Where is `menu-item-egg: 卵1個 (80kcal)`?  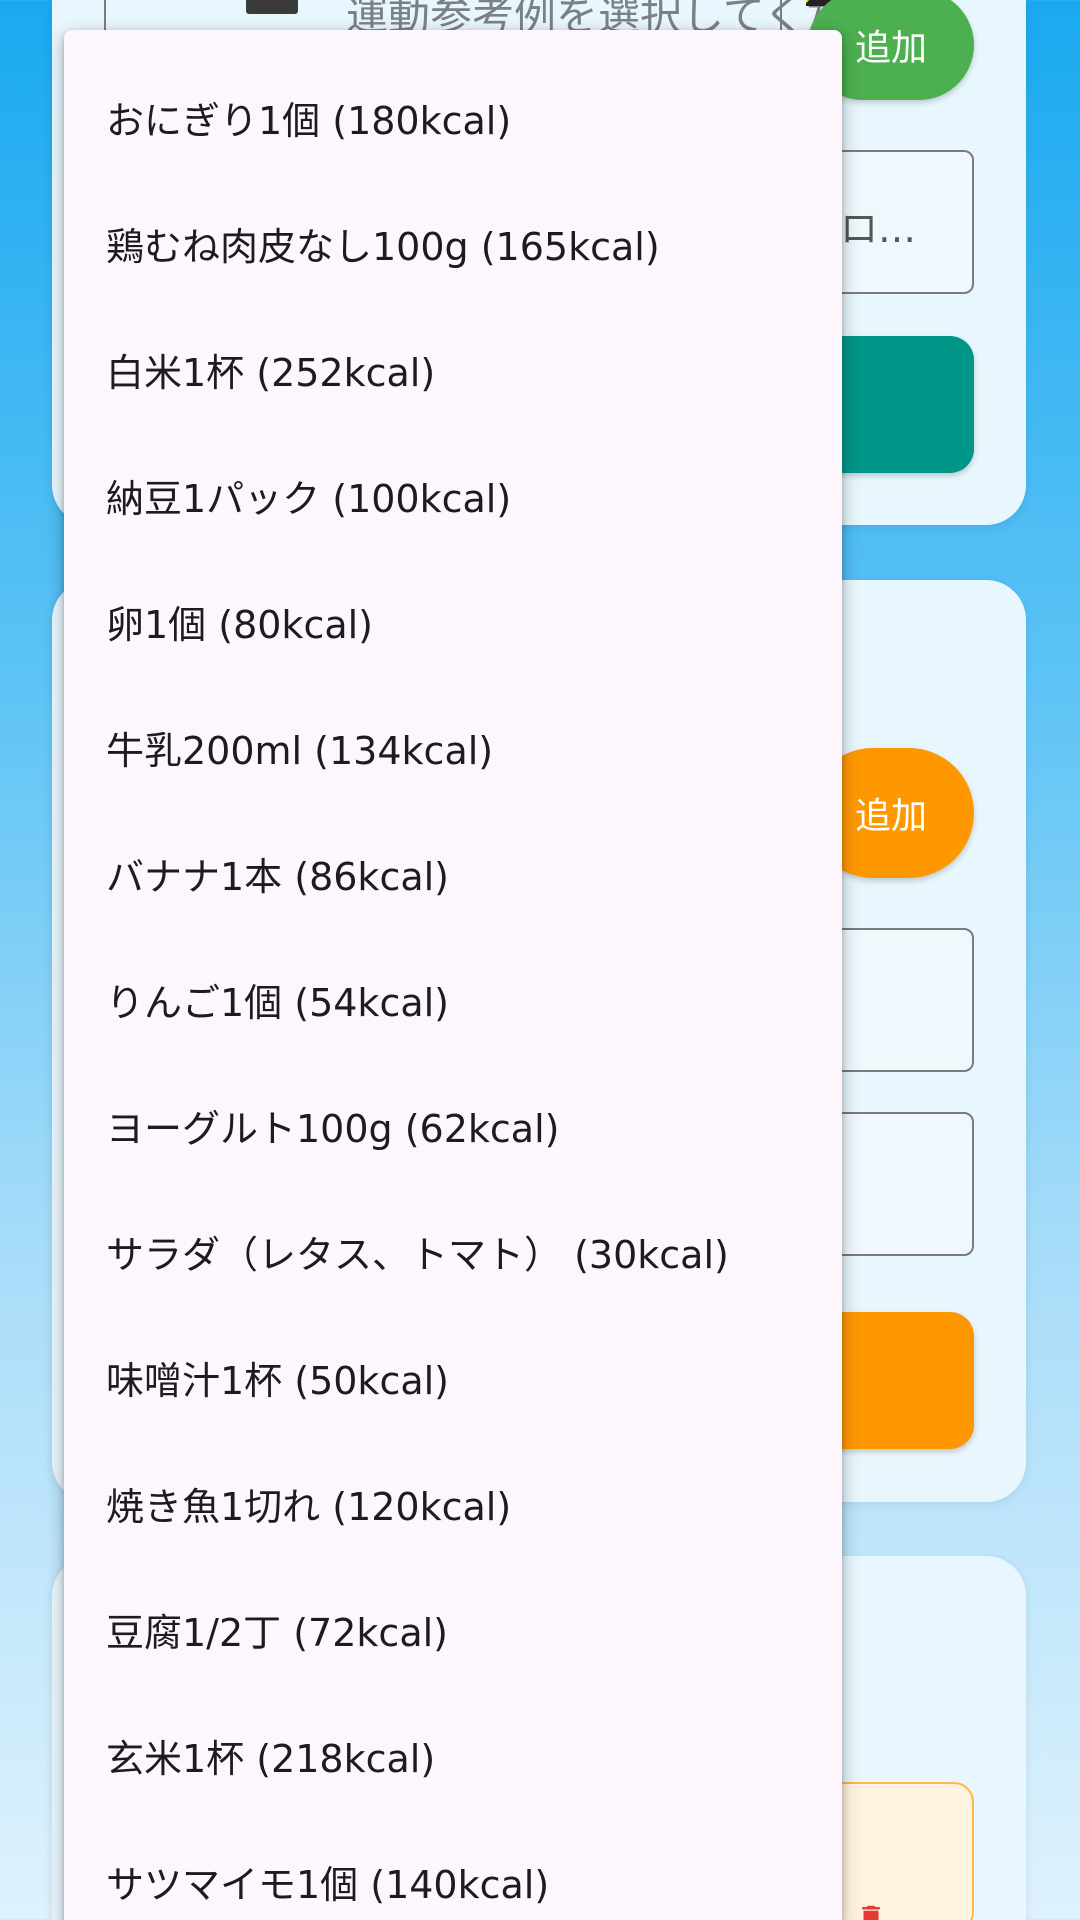
menu-item-egg: 卵1個 (80kcal) is located at coordinates (453, 621).